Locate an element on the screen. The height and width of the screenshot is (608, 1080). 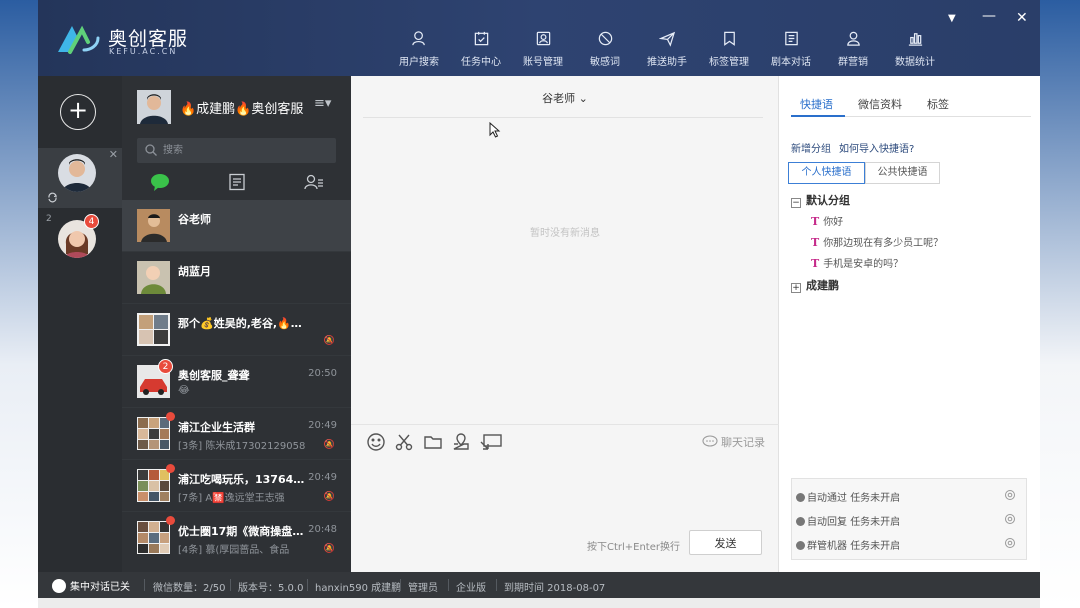
conversation-time: 20:49 is located at coordinates (322, 477).